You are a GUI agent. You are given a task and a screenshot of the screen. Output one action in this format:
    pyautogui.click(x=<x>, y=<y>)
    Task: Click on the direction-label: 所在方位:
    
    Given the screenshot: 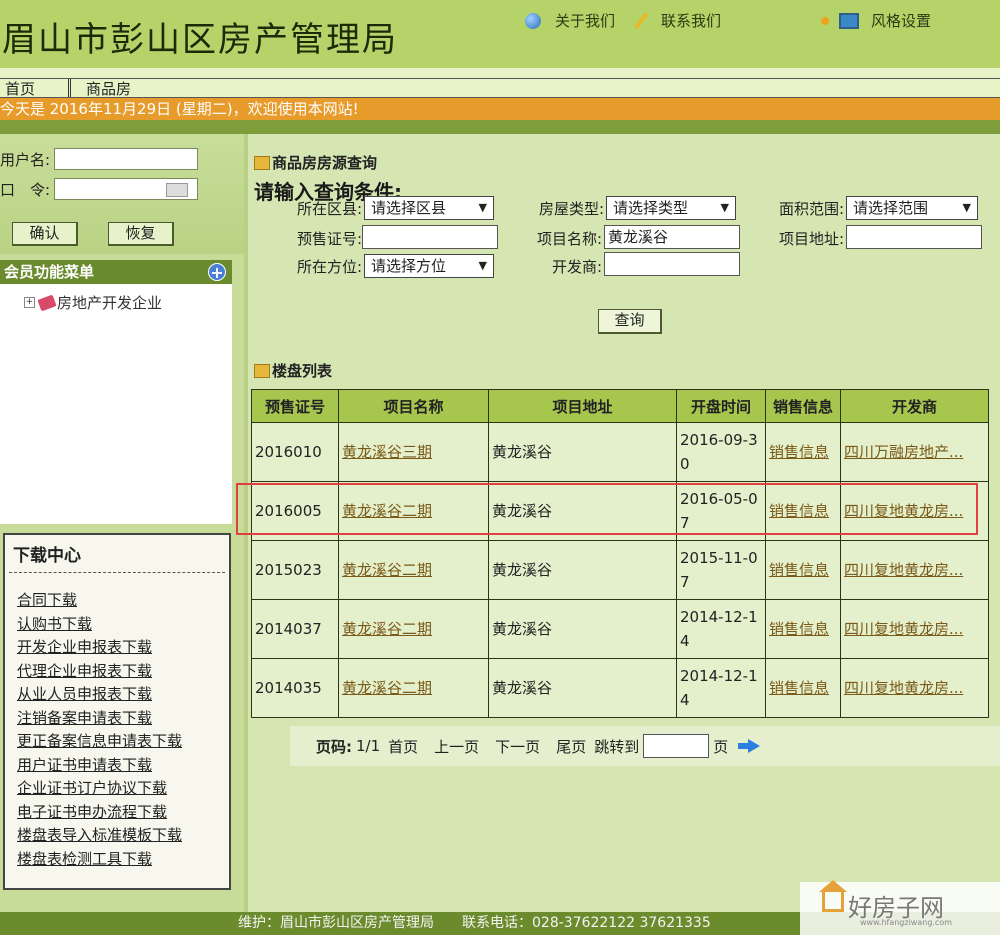 What is the action you would take?
    pyautogui.click(x=329, y=267)
    